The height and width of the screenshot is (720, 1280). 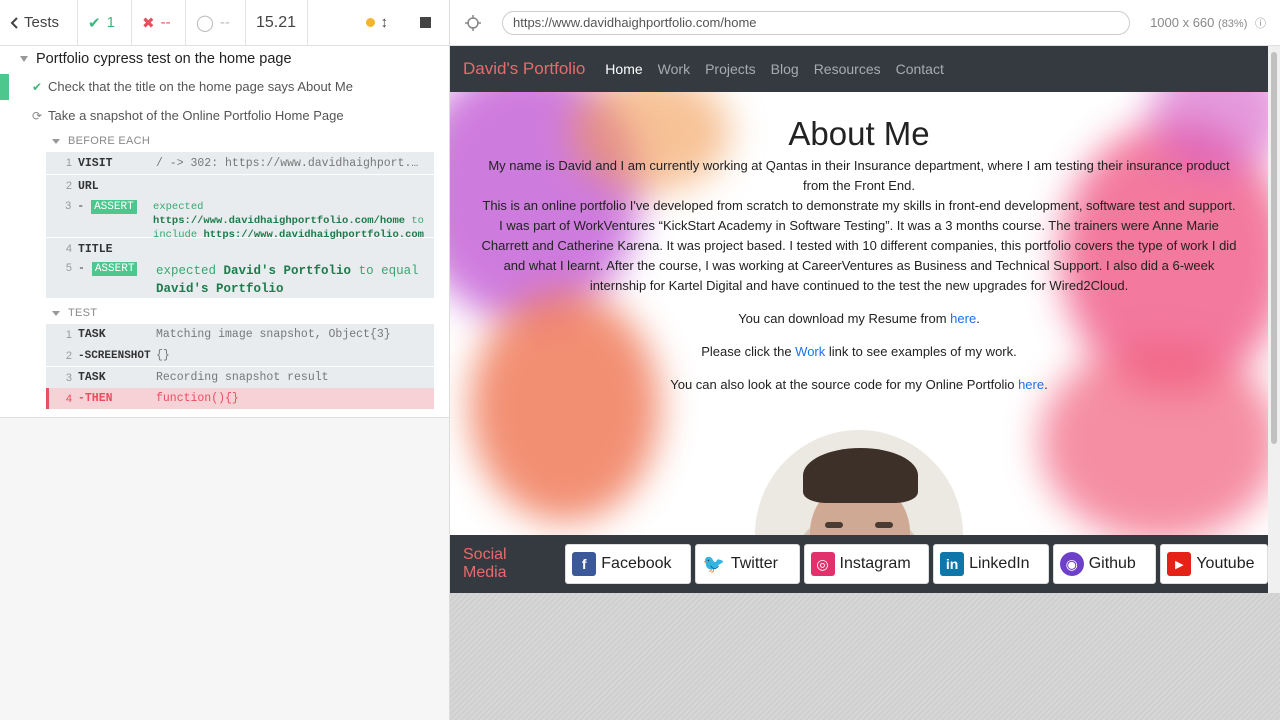 I want to click on selector-playground-button, so click(x=473, y=23).